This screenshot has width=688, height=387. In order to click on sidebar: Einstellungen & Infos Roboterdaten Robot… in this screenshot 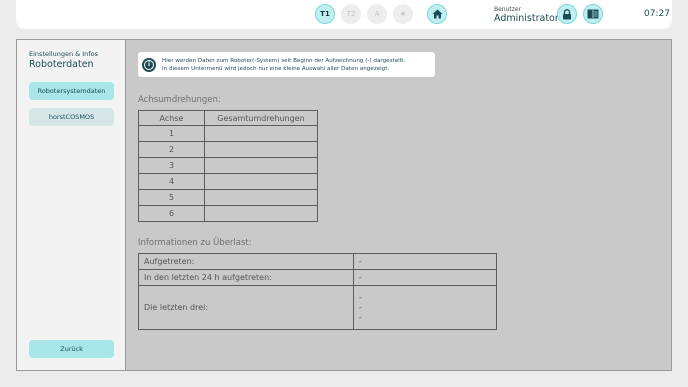, I will do `click(71, 205)`.